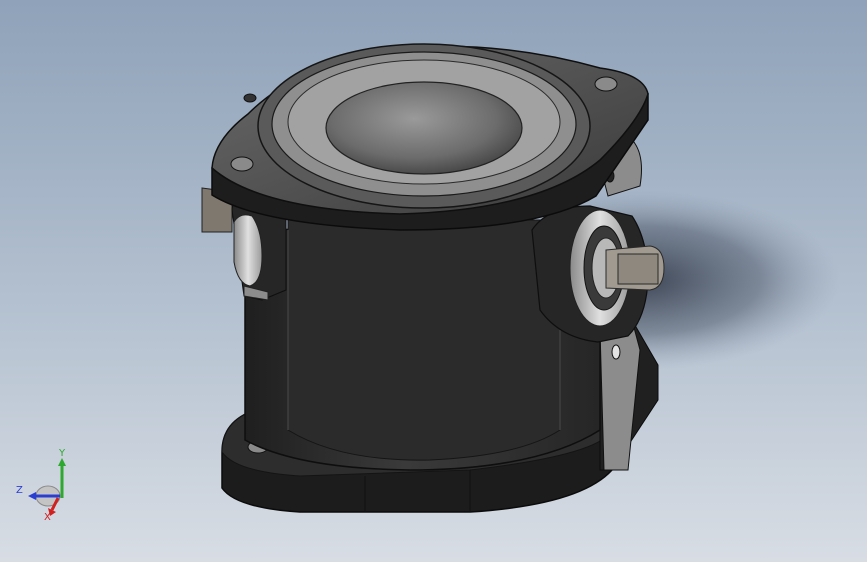 The height and width of the screenshot is (562, 867). Describe the element at coordinates (62, 453) in the screenshot. I see `y-axis-label: Y` at that location.